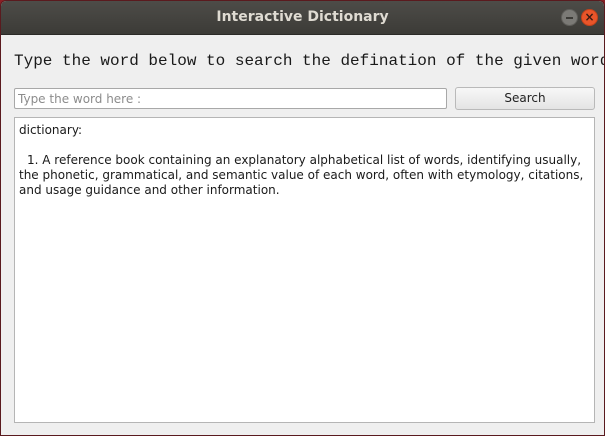 The width and height of the screenshot is (605, 436). I want to click on title-bar: Interactive Dictionary ×, so click(302, 18).